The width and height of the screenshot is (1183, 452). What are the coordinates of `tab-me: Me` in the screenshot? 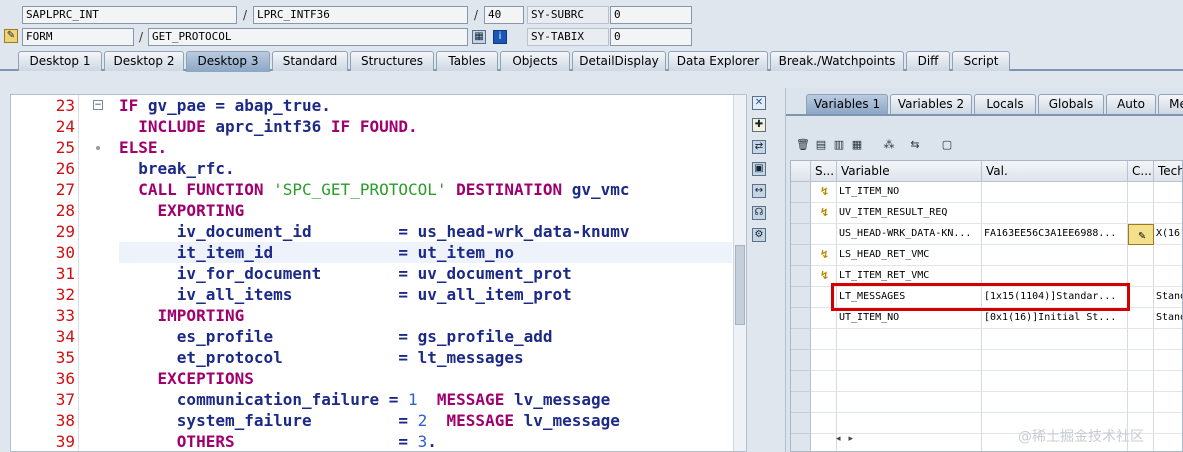 It's located at (1170, 104).